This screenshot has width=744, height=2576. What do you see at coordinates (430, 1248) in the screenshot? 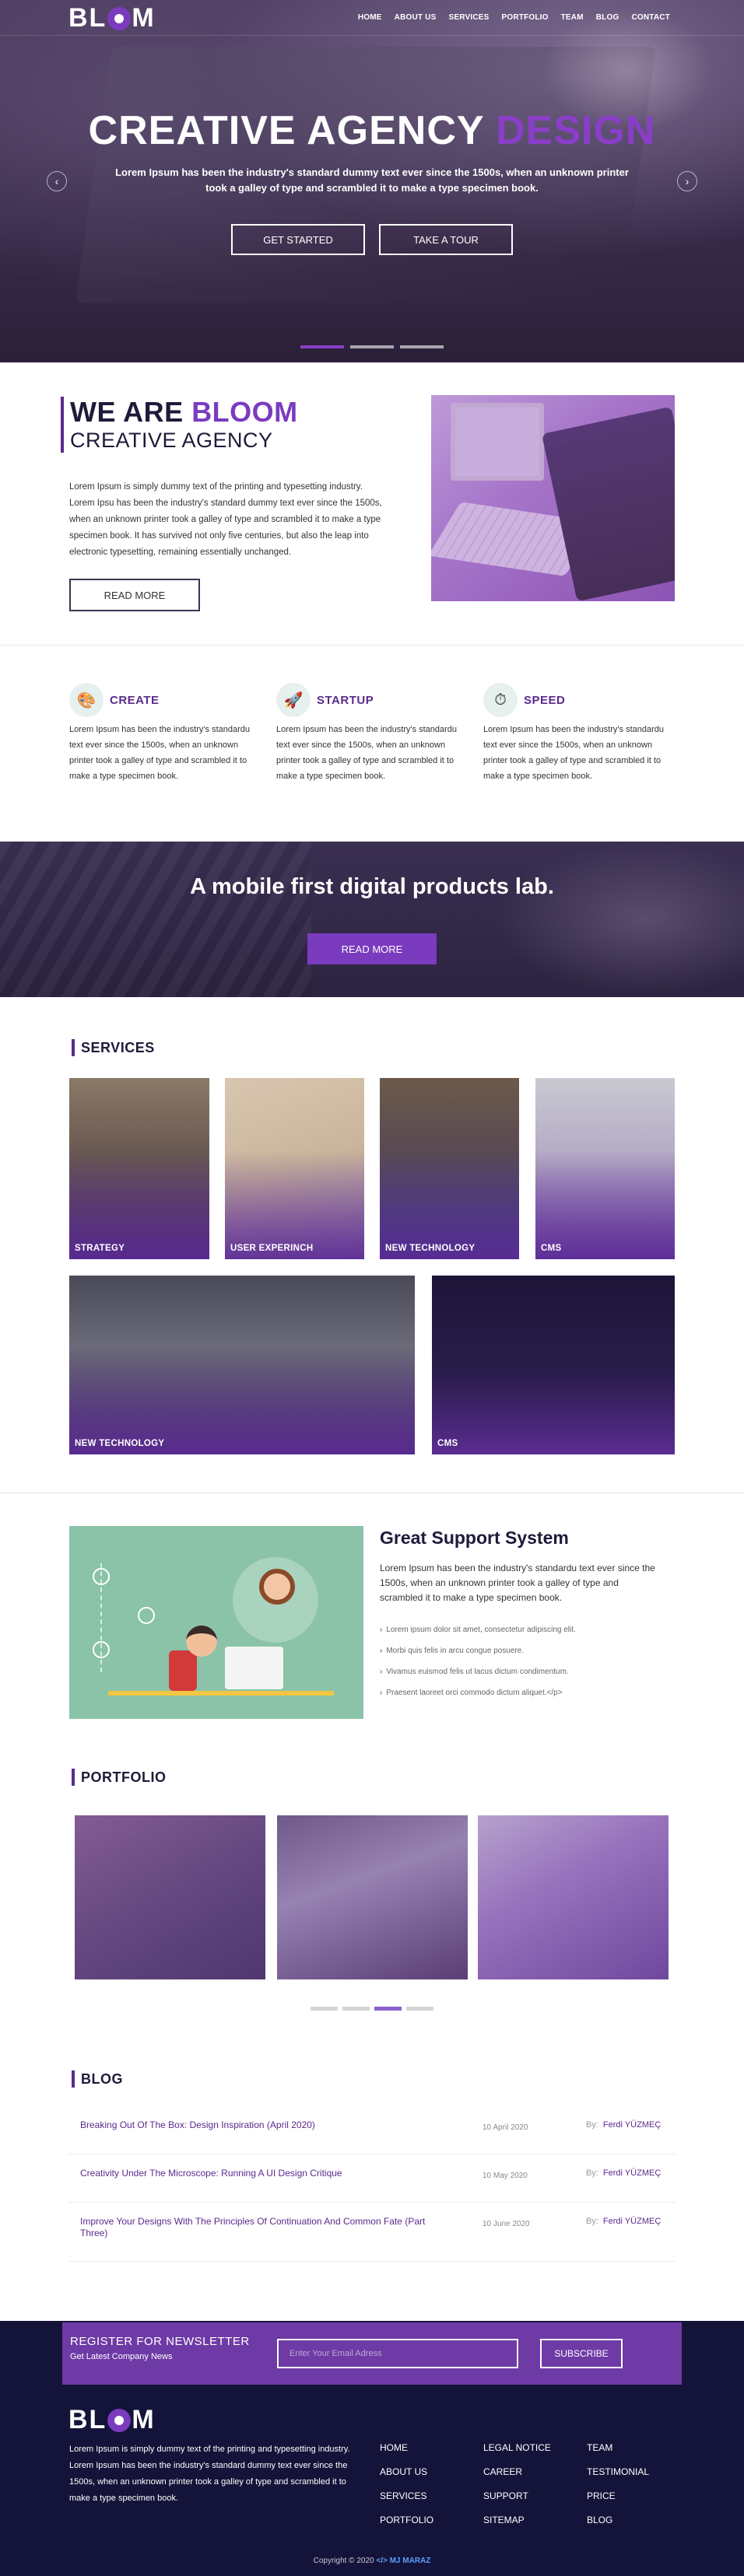
I see `service-label: NEW TECHNOLOGY` at bounding box center [430, 1248].